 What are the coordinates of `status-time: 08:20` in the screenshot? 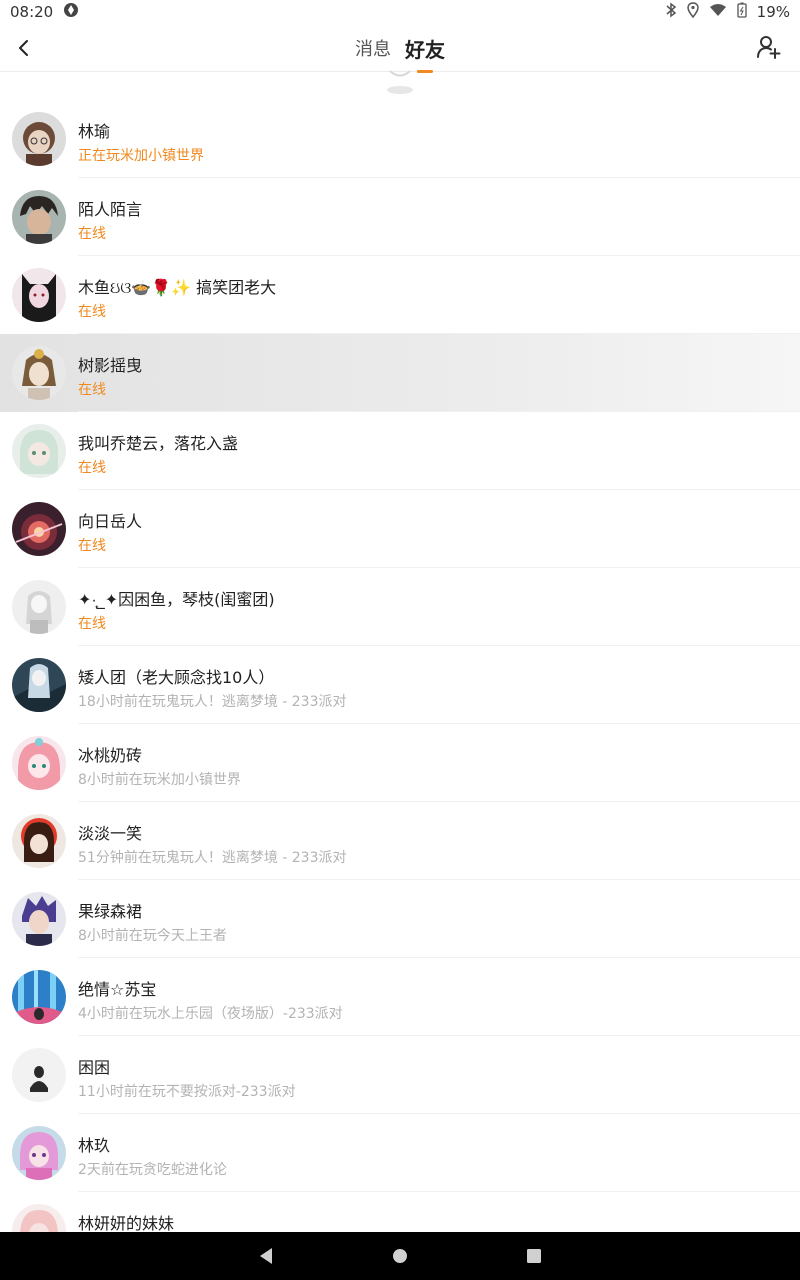 It's located at (32, 12).